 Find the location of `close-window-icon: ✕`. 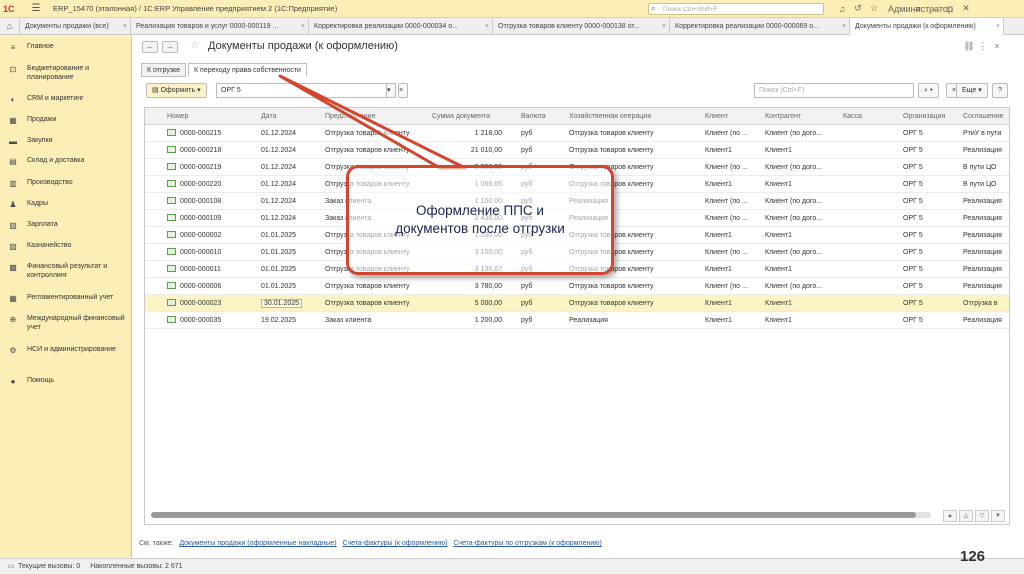

close-window-icon: ✕ is located at coordinates (966, 8).